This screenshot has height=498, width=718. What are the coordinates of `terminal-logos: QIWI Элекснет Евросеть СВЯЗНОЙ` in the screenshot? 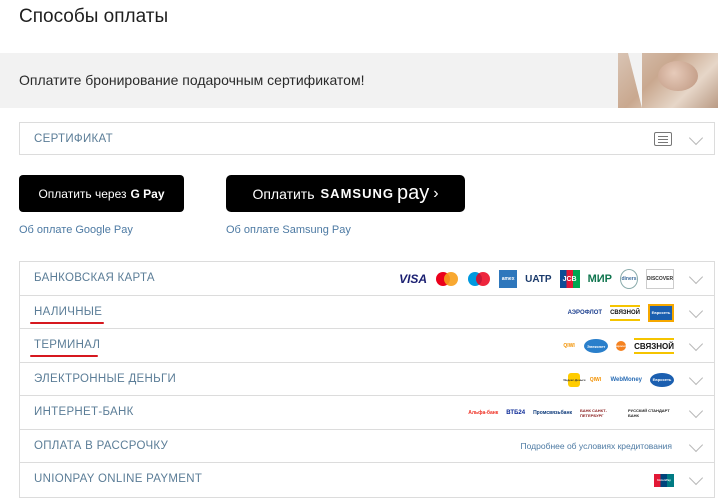 It's located at (618, 346).